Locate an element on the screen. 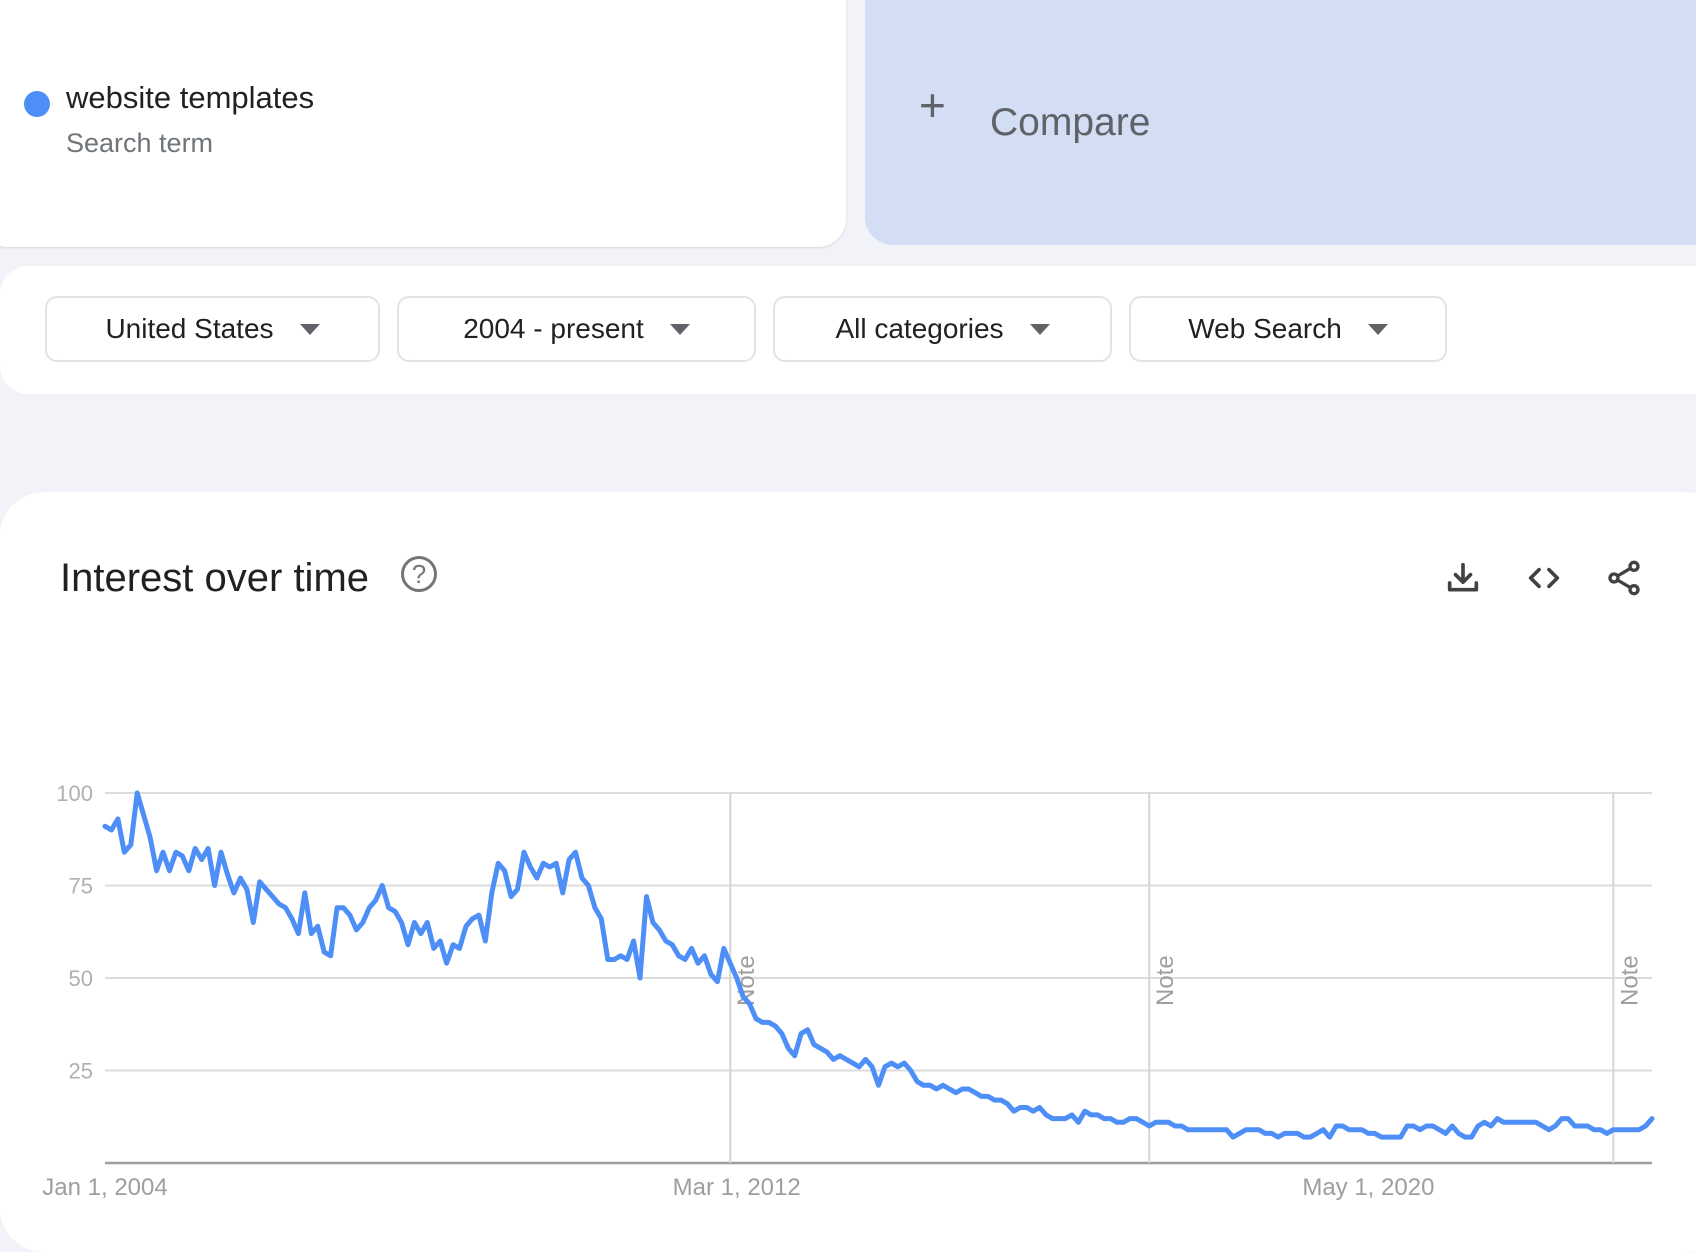  y-tick-label: 75 is located at coordinates (81, 886).